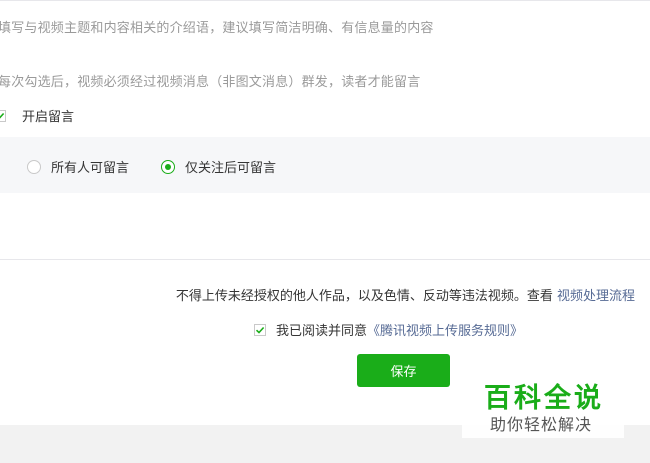 Image resolution: width=650 pixels, height=463 pixels. What do you see at coordinates (403, 370) in the screenshot?
I see `save-button: 保存` at bounding box center [403, 370].